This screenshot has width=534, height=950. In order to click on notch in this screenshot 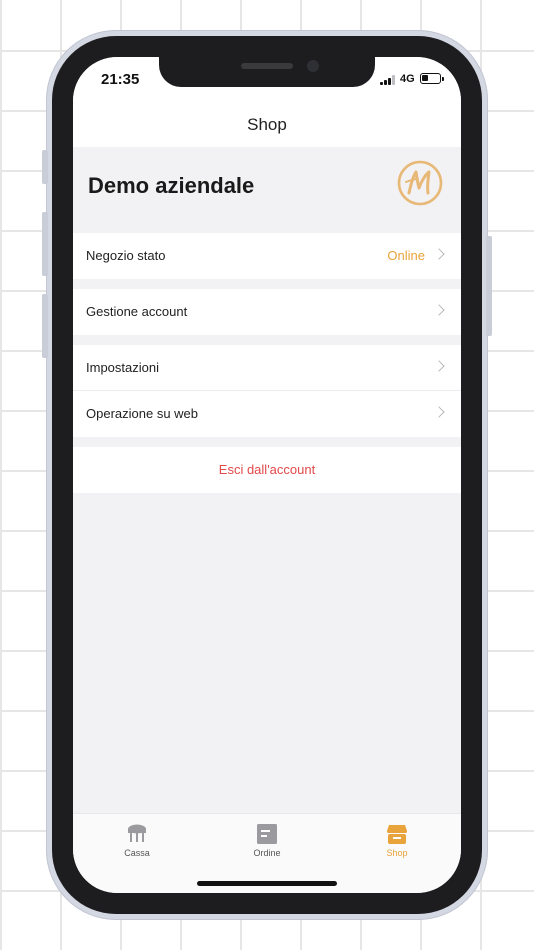, I will do `click(267, 72)`.